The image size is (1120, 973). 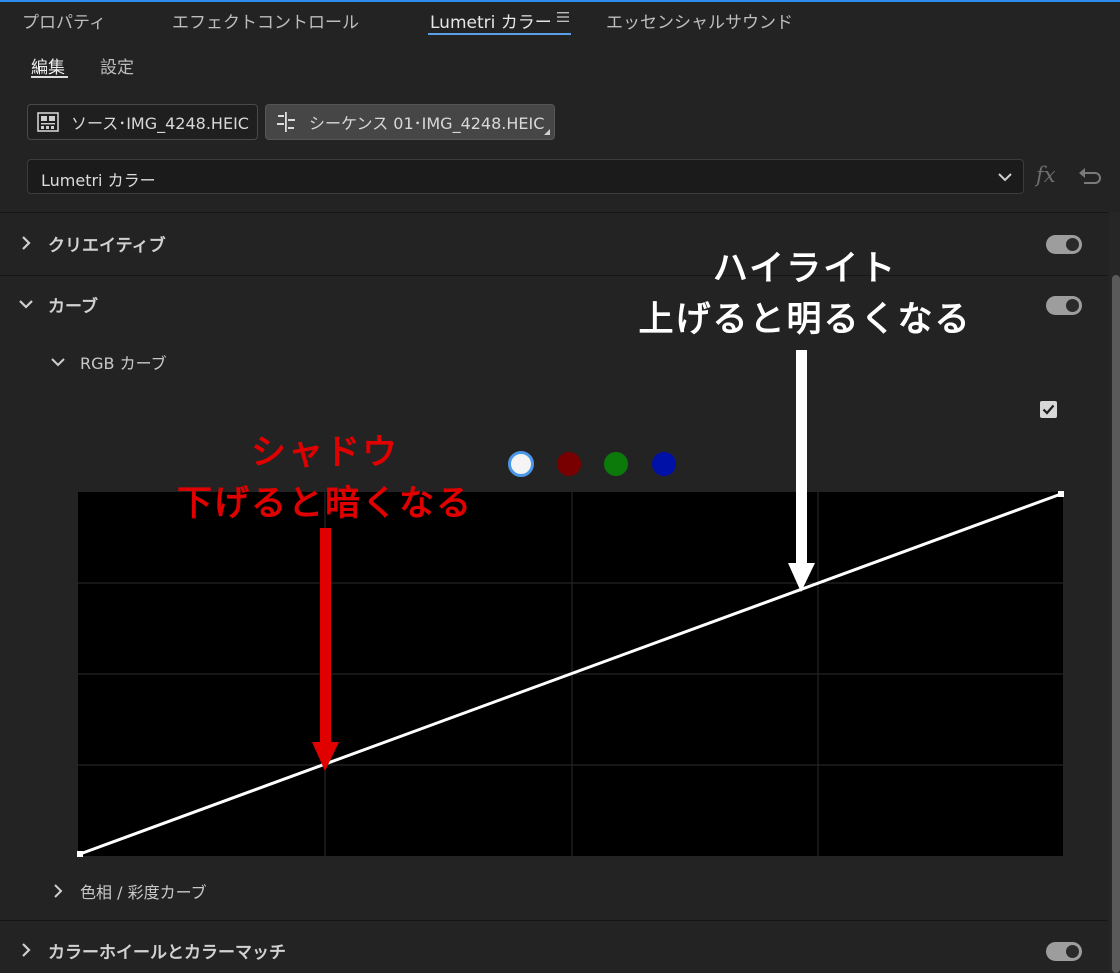 I want to click on highlight-annotation-title: ハイライト, so click(x=805, y=269).